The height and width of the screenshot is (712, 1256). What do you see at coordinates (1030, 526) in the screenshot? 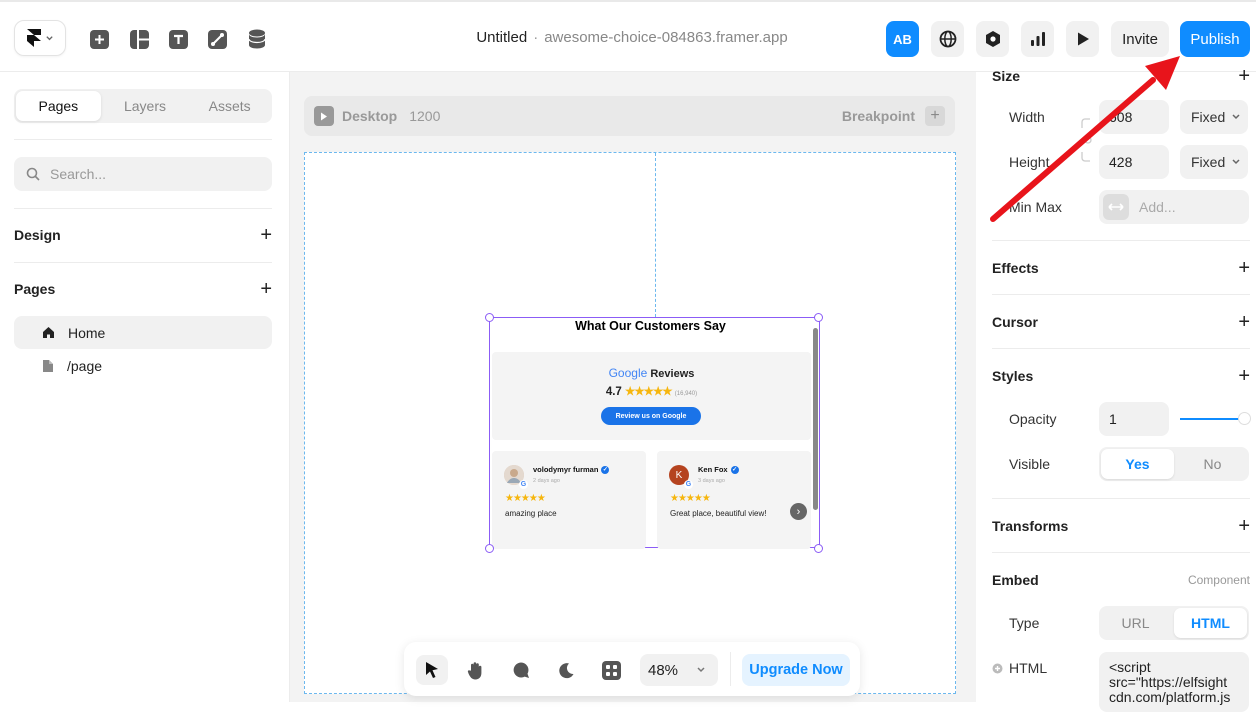
I see `transforms-label: Transforms` at bounding box center [1030, 526].